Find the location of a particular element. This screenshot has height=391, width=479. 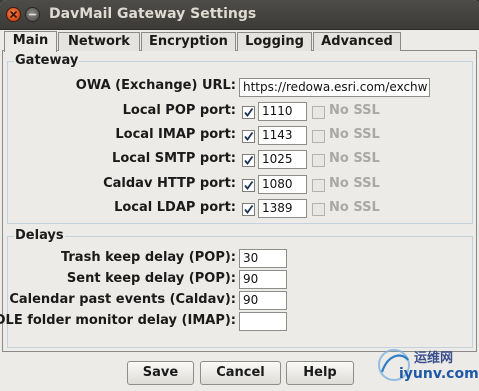

pop-port-input: 1110 is located at coordinates (282, 111).